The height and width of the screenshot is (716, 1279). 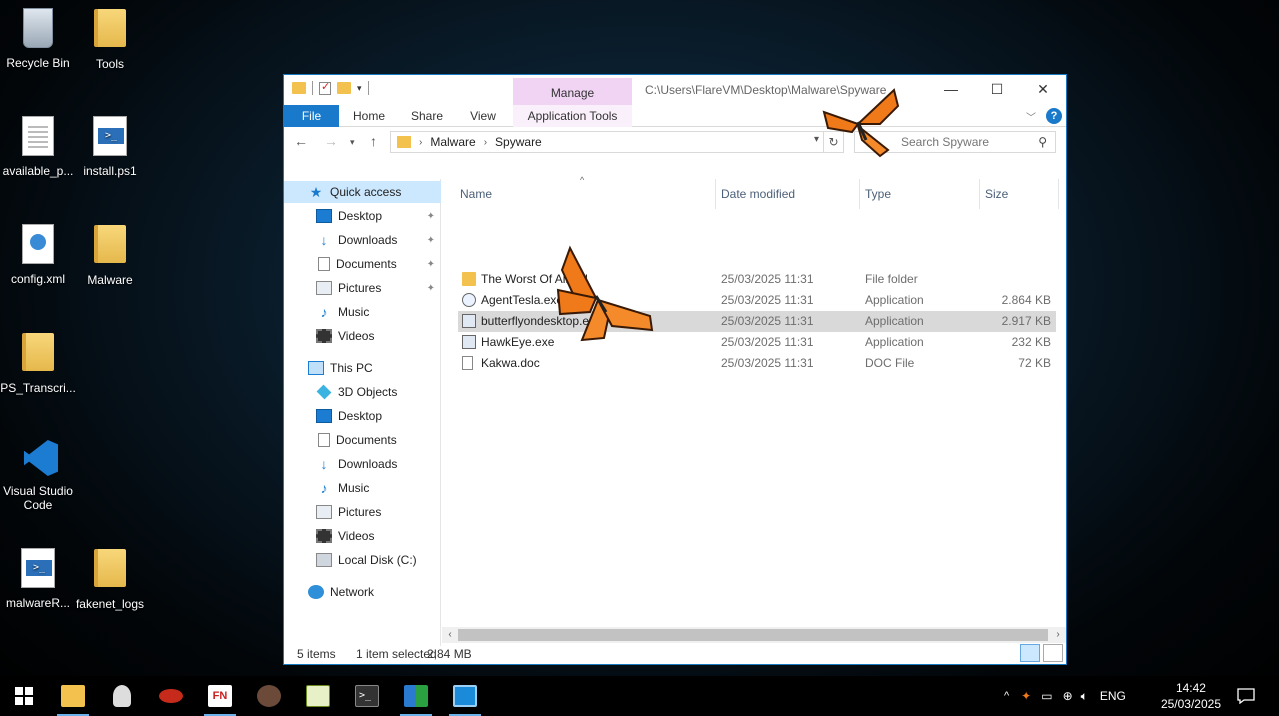 I want to click on taskbar-app-chef, so click(x=122, y=696).